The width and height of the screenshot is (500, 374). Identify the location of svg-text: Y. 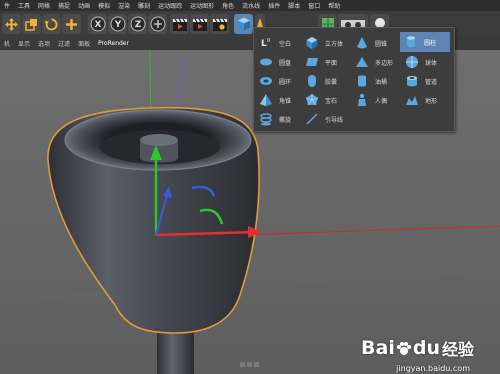
(117, 25).